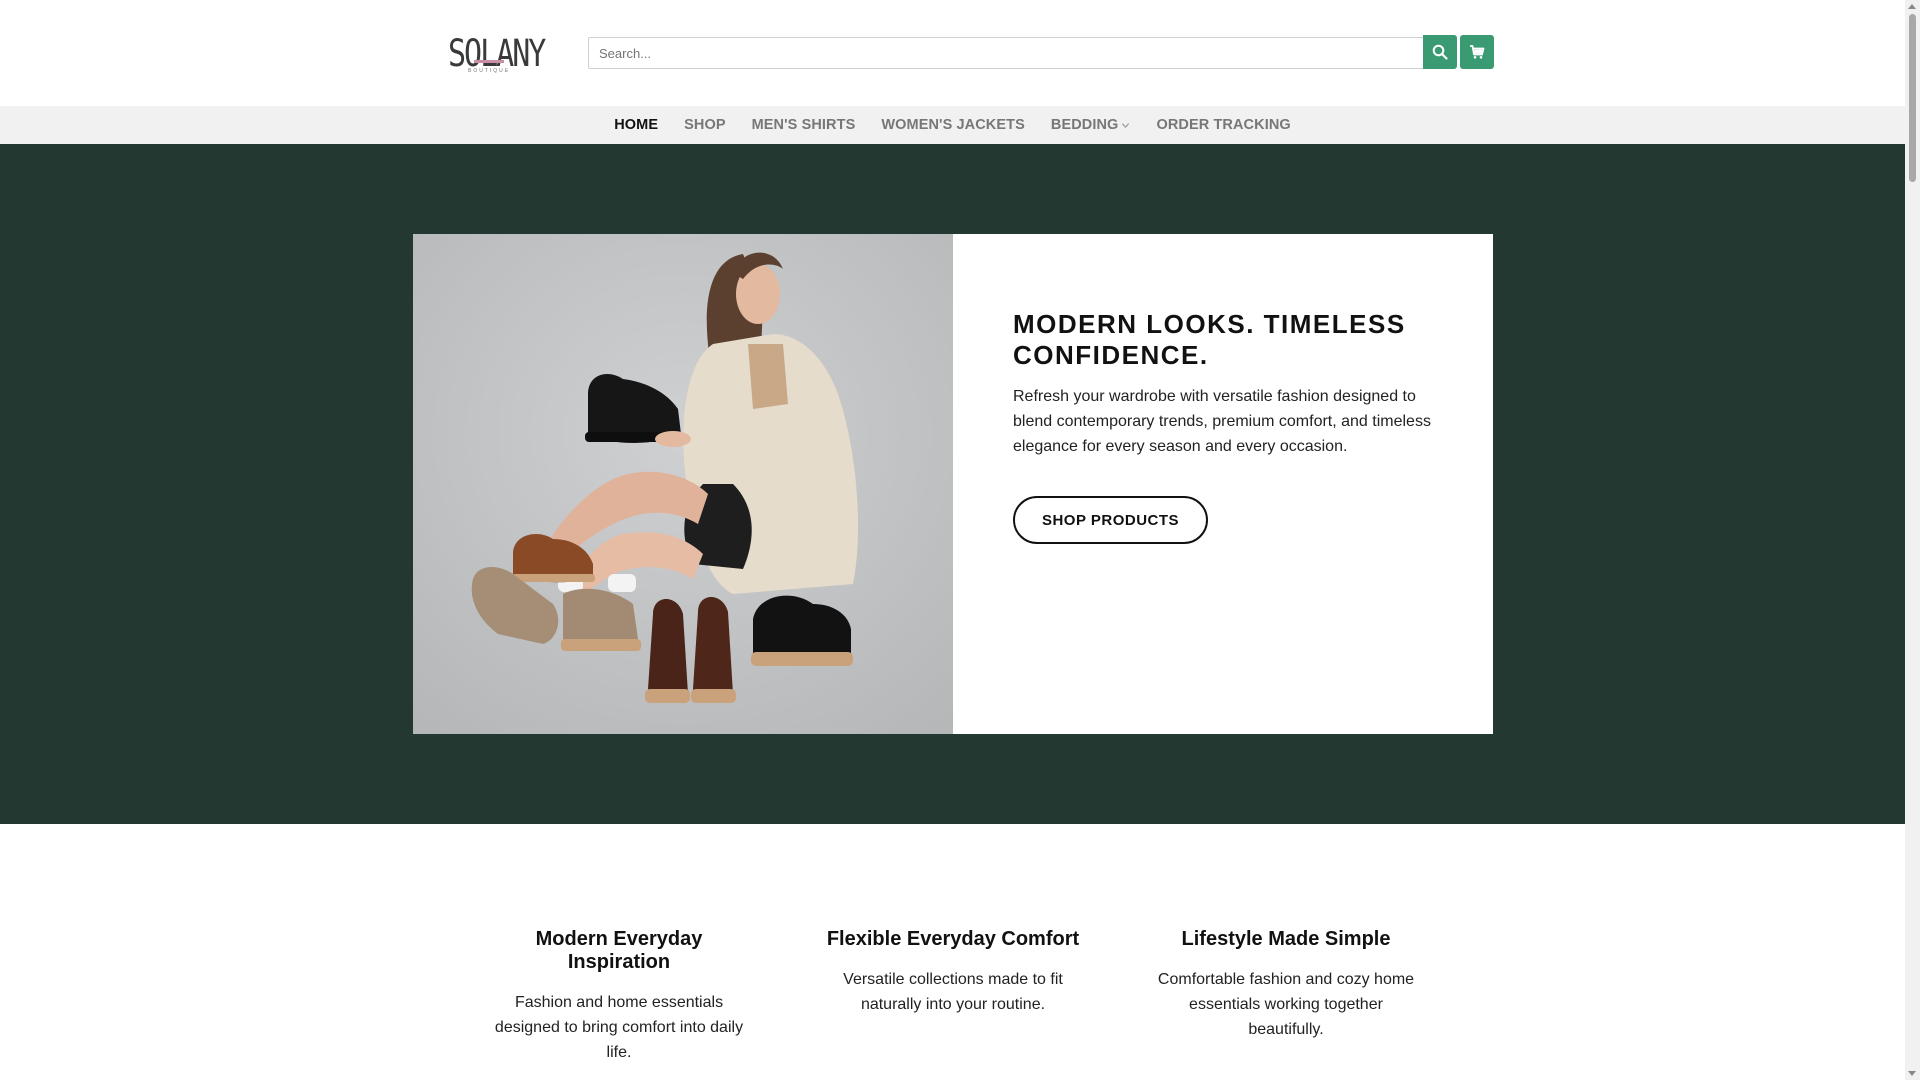 This screenshot has width=1920, height=1080. I want to click on nav-item-bedding: BEDDING, so click(1091, 125).